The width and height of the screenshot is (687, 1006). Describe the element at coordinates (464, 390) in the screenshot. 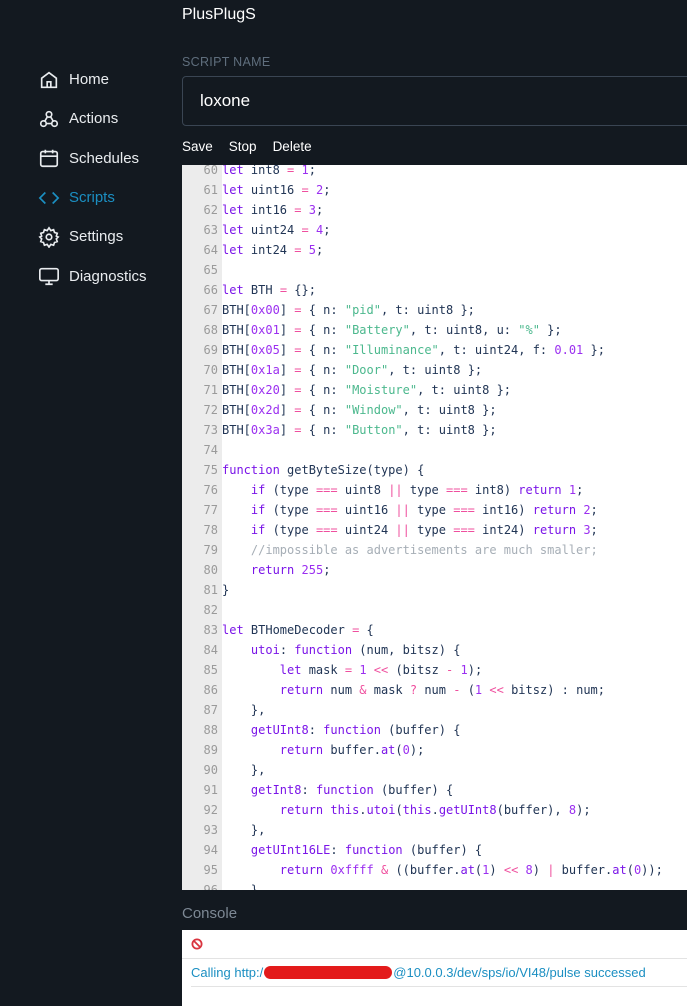

I see `code-token: , t: uint8 };` at that location.